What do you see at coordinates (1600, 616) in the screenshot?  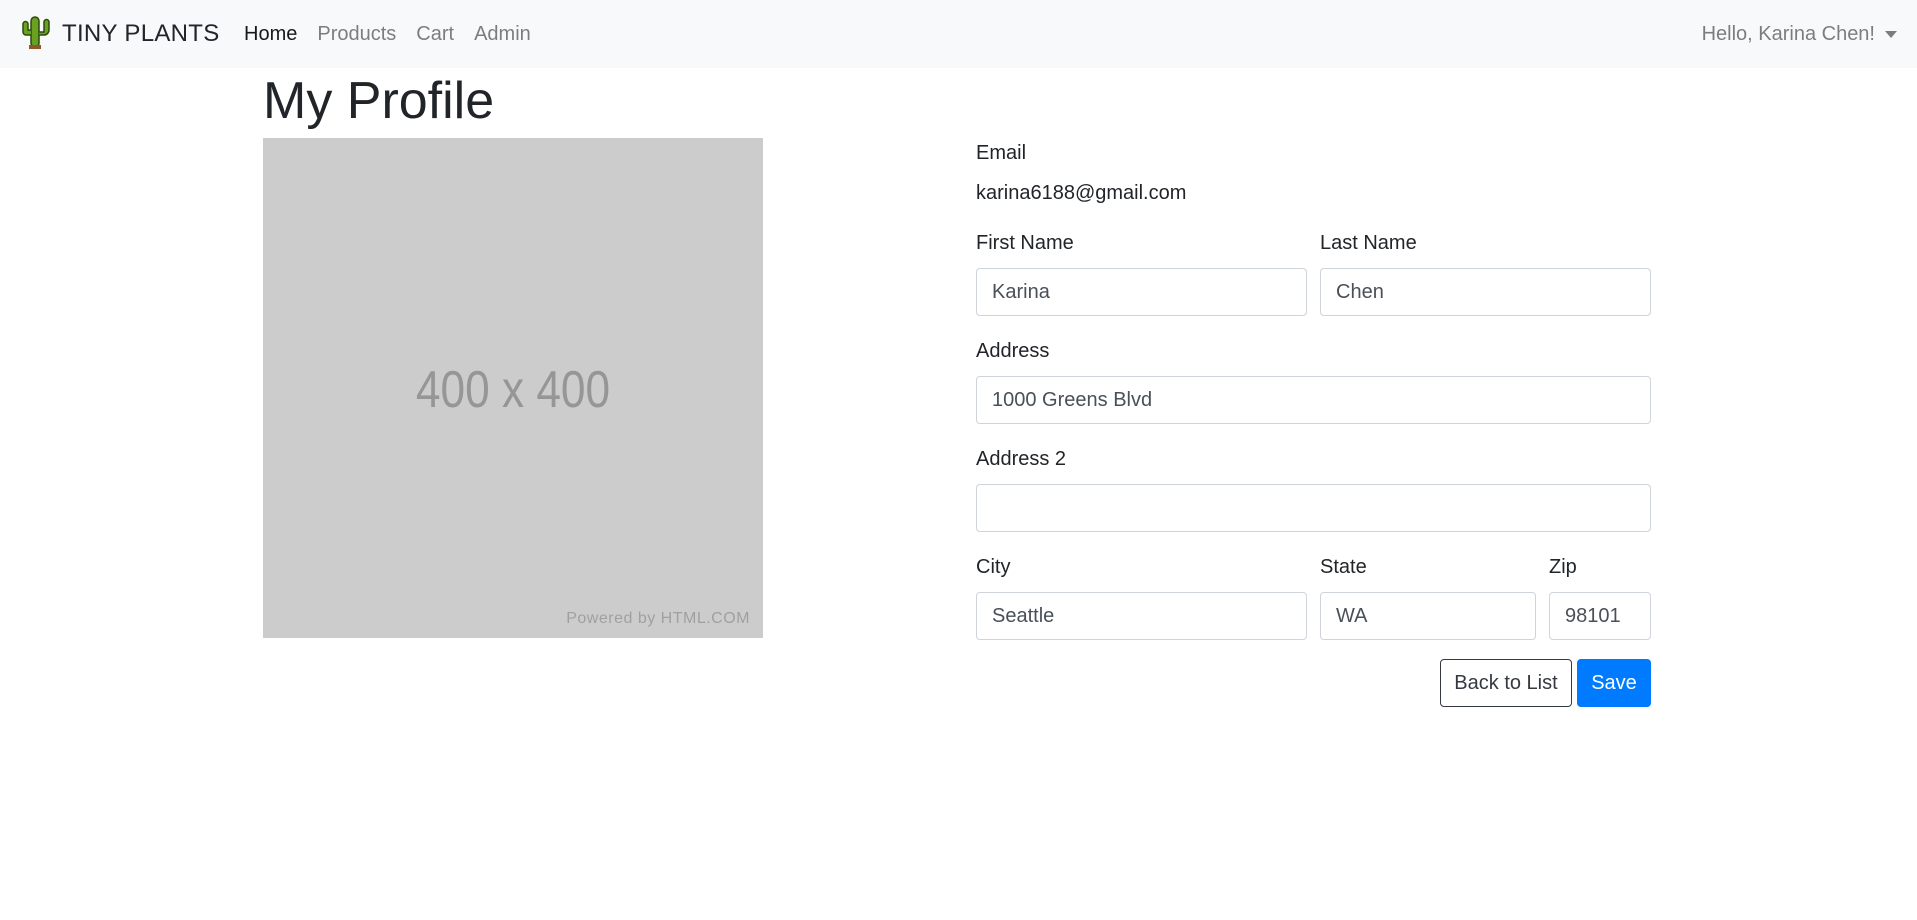 I see `zip-input` at bounding box center [1600, 616].